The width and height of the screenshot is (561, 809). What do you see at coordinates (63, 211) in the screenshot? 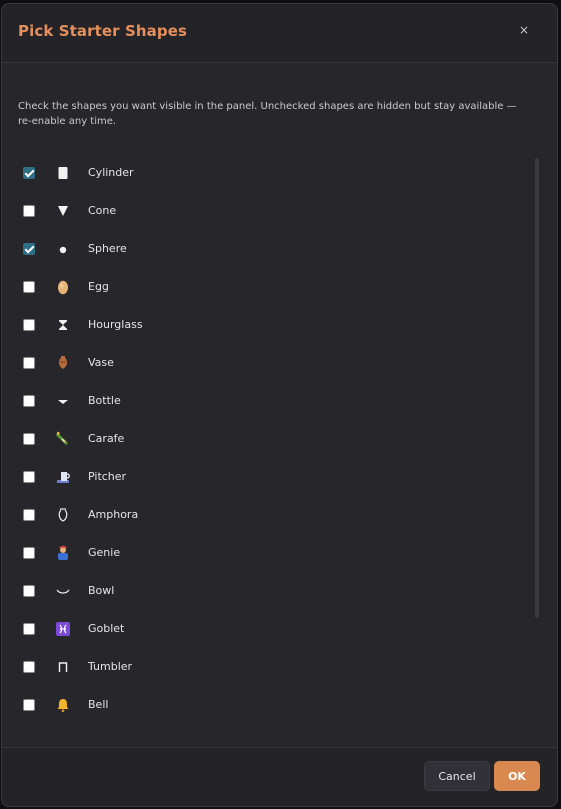
I see `cone-icon` at bounding box center [63, 211].